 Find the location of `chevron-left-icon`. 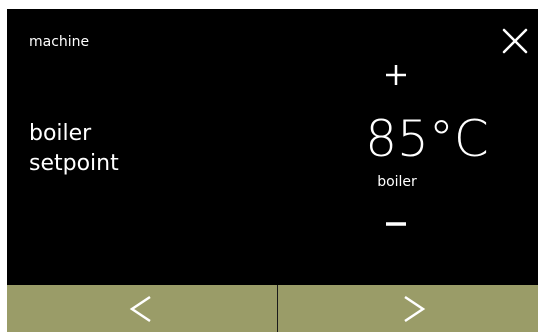

chevron-left-icon is located at coordinates (140, 309).